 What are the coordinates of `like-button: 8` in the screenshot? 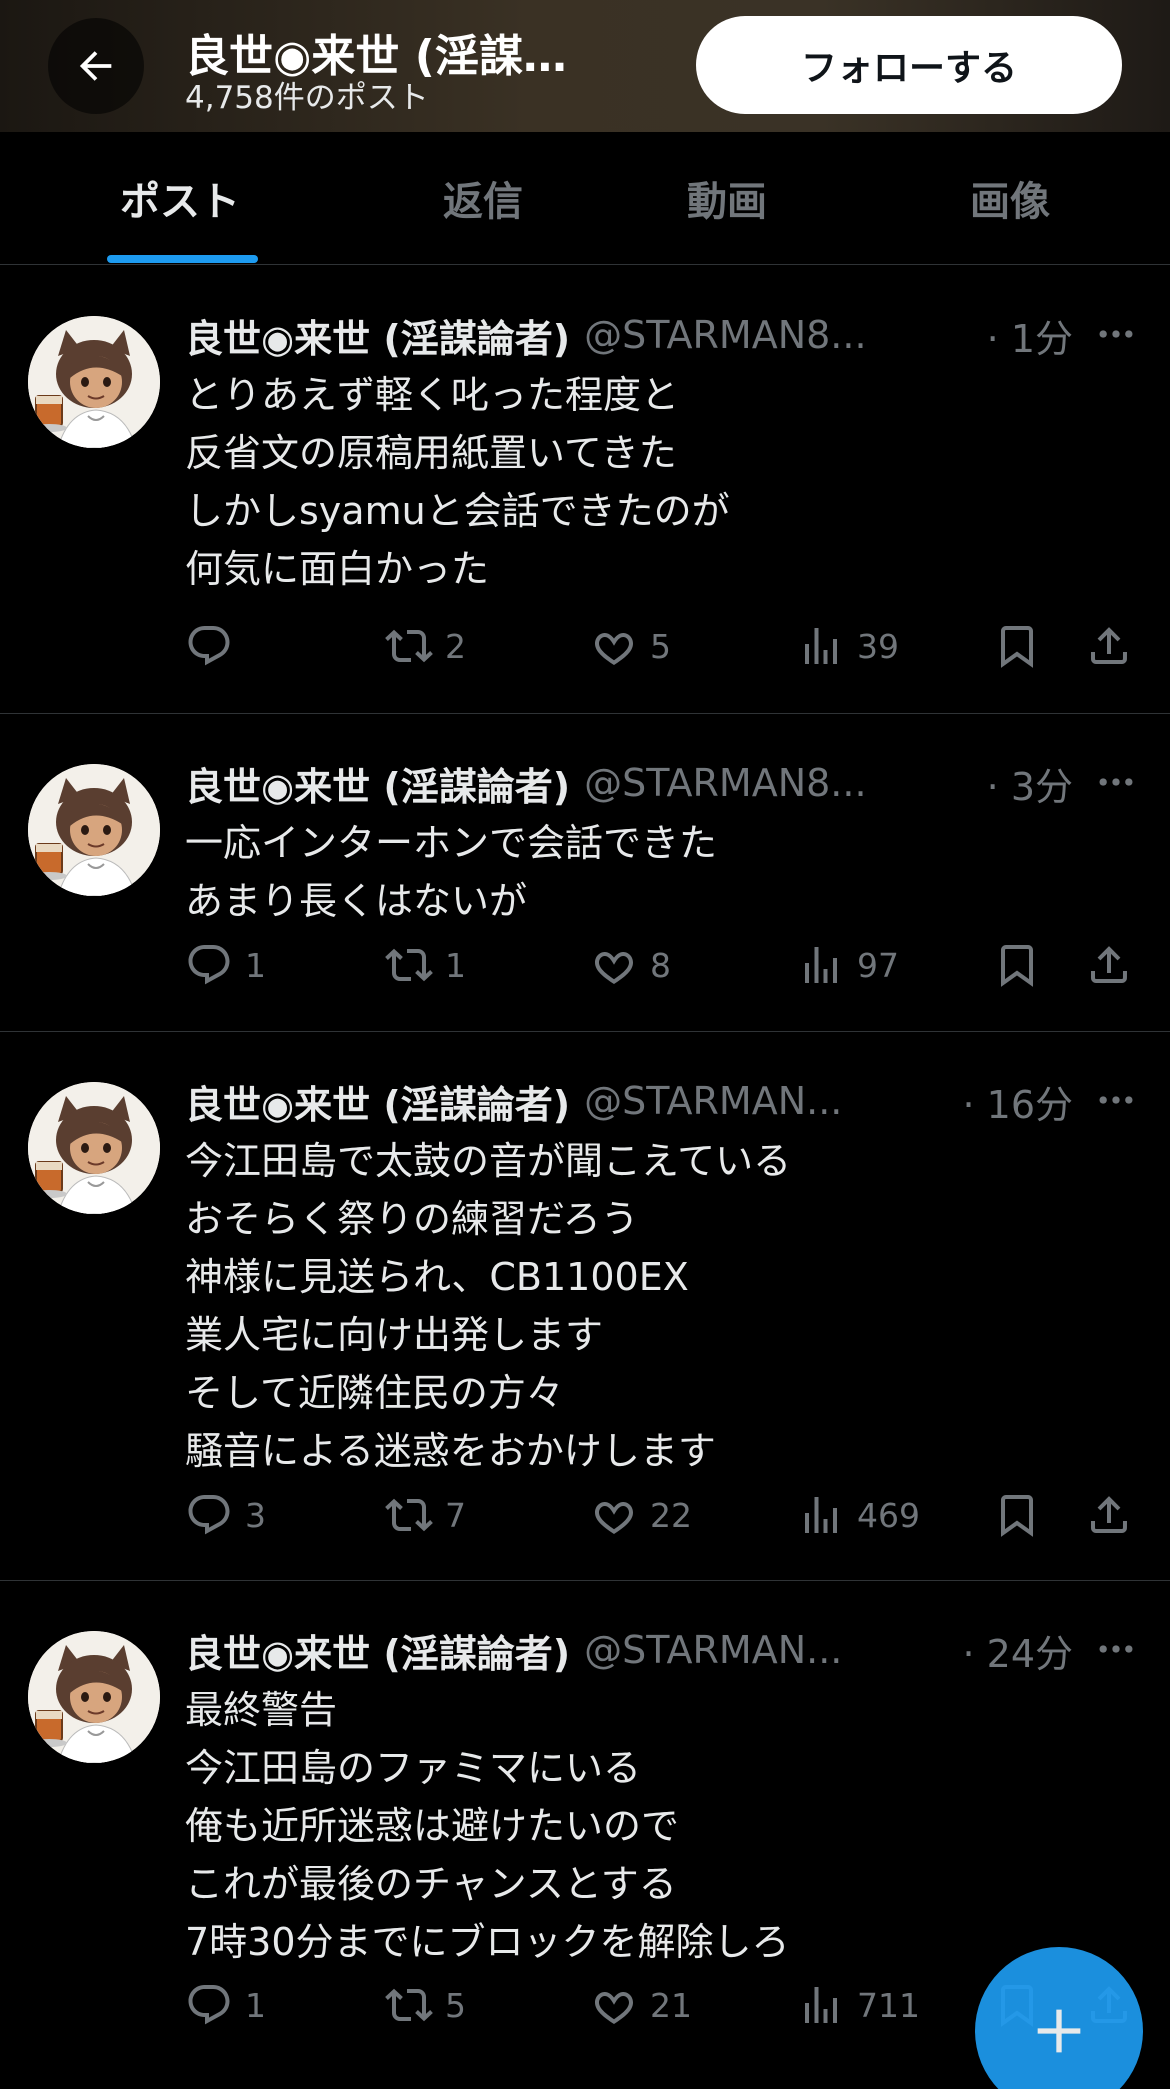 It's located at (630, 965).